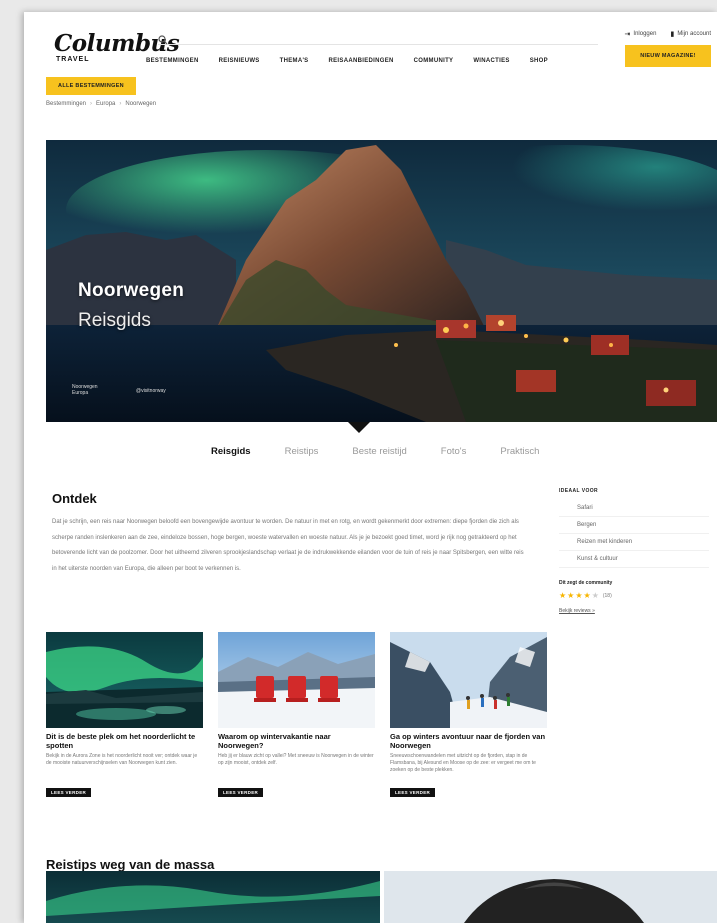 The image size is (717, 923). I want to click on hero-subtitle: Reisgids, so click(114, 320).